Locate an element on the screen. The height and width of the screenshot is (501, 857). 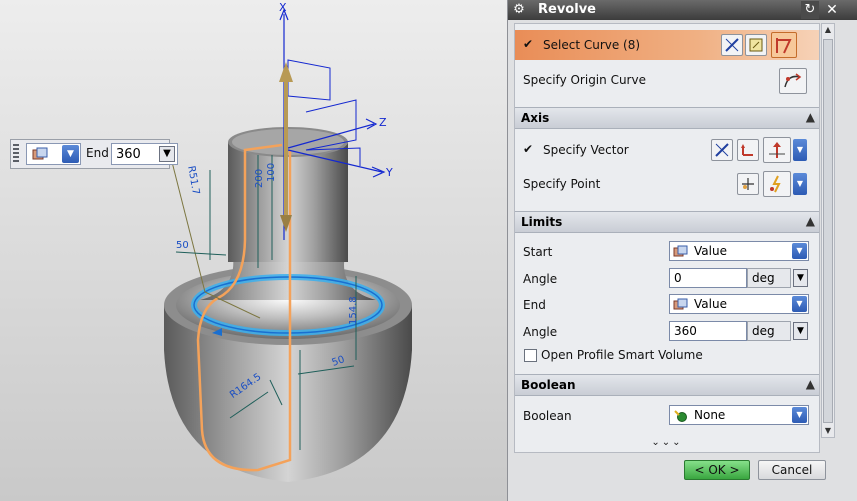
cancel-button: Cancel is located at coordinates (792, 470).